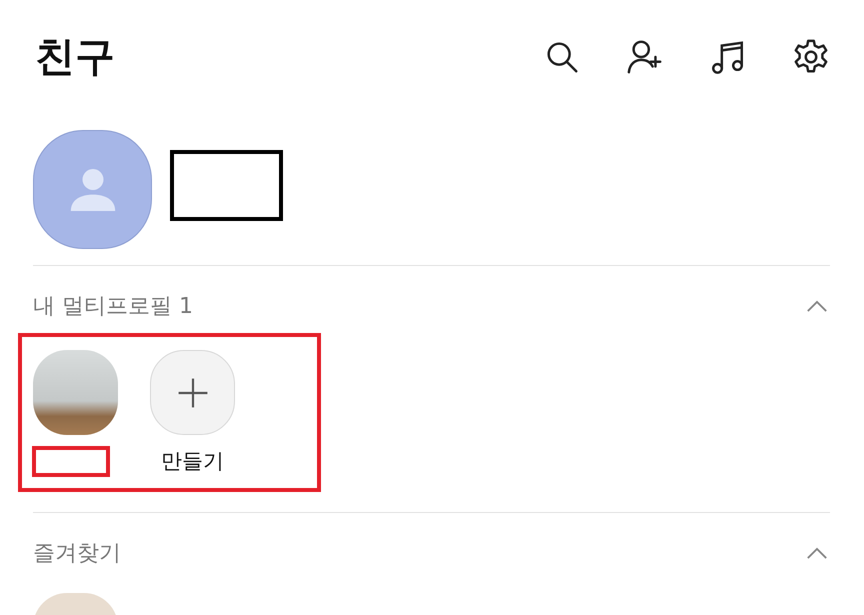 The width and height of the screenshot is (864, 615). I want to click on section-title: 내 멀티프로필 1, so click(113, 307).